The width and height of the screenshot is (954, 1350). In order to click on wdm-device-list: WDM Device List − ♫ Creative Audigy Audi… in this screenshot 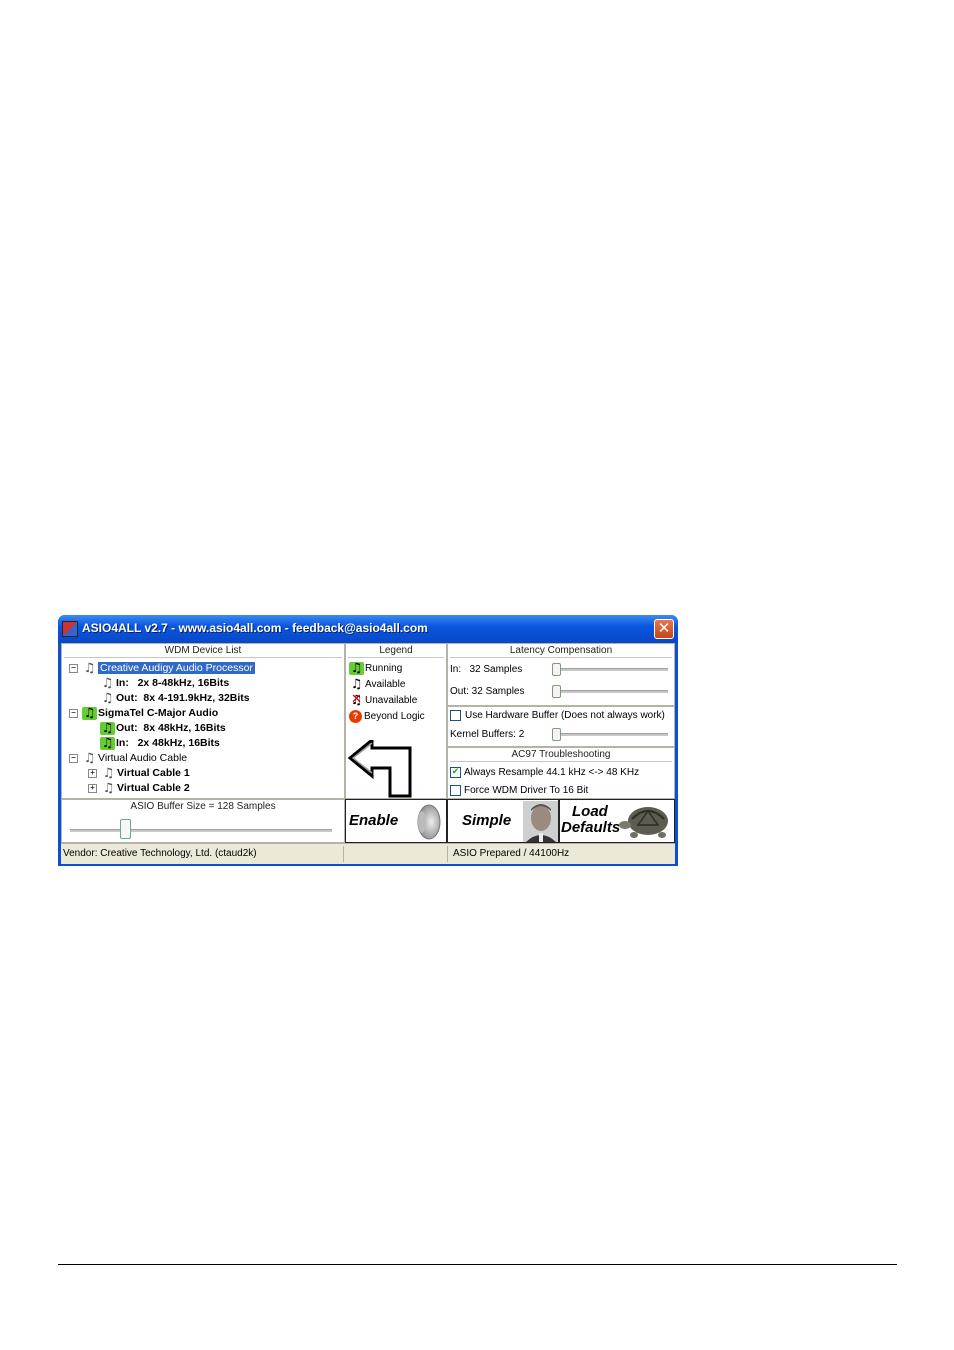, I will do `click(203, 721)`.